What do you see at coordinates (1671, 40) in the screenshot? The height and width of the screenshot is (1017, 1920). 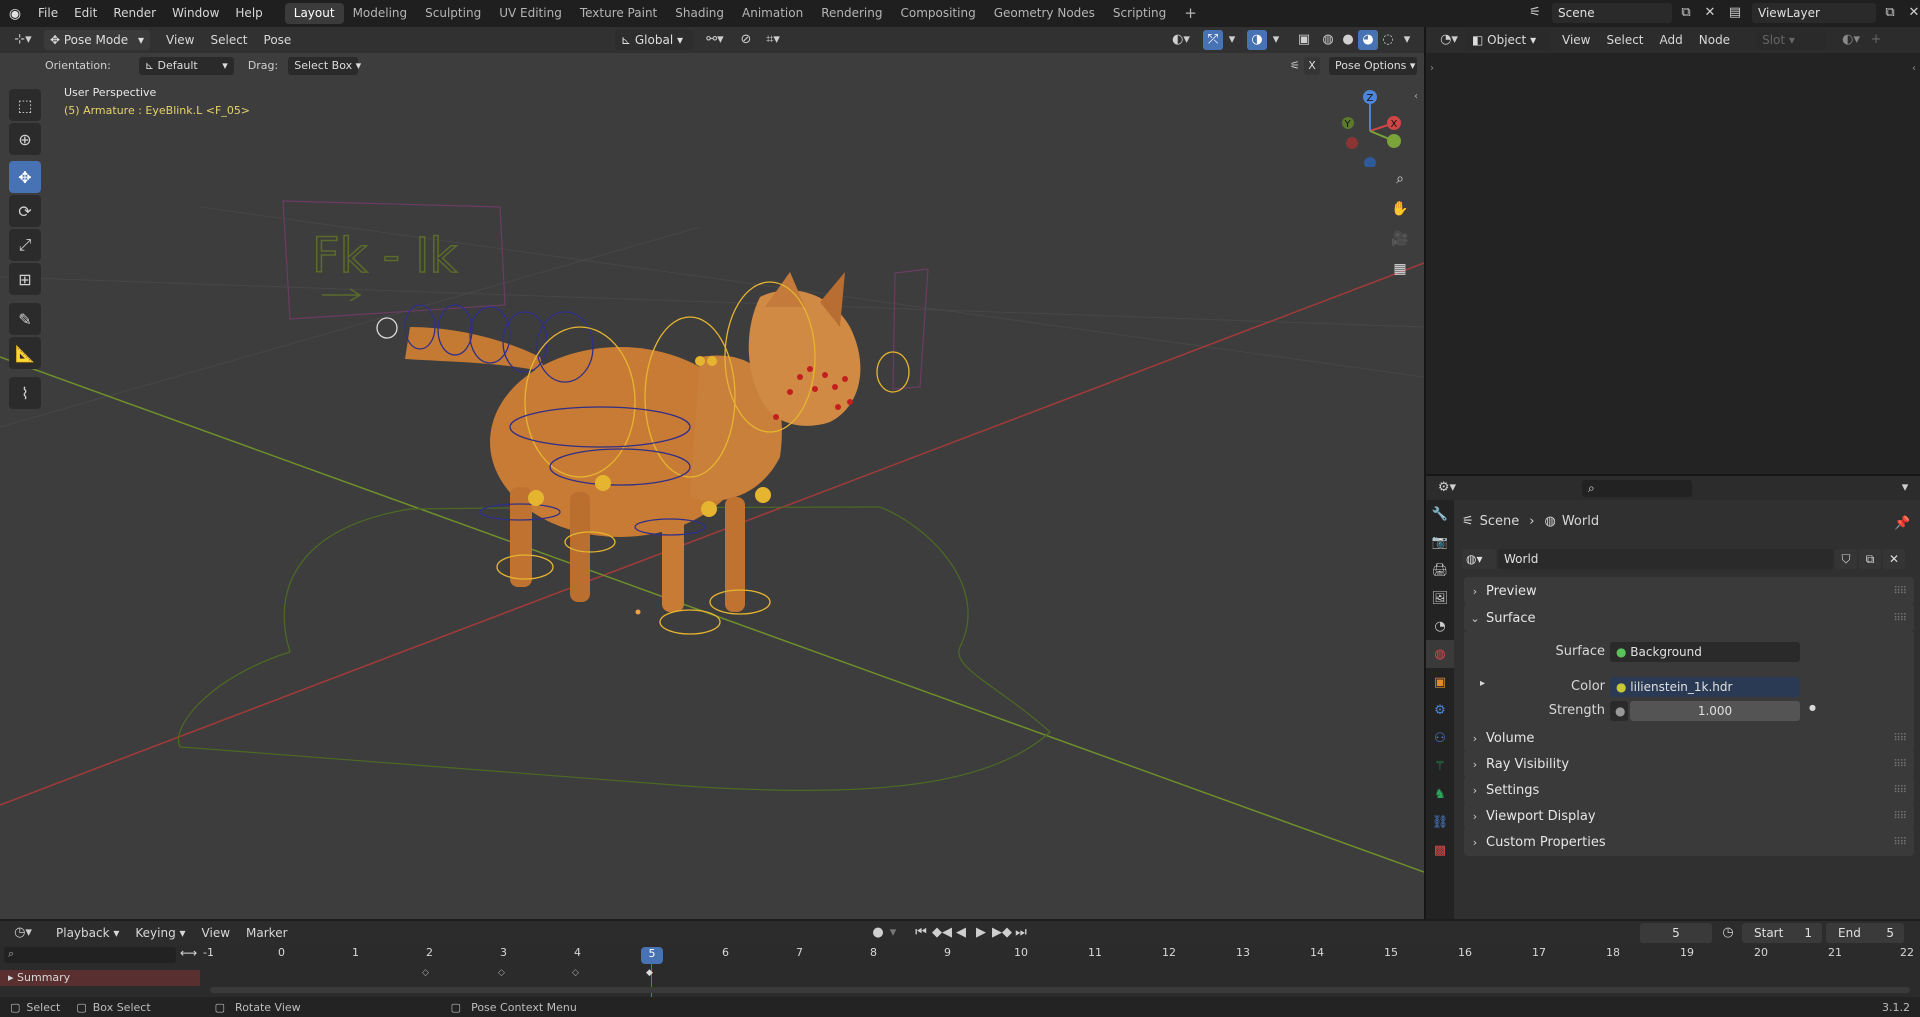 I see `ne-menu-add: Add` at bounding box center [1671, 40].